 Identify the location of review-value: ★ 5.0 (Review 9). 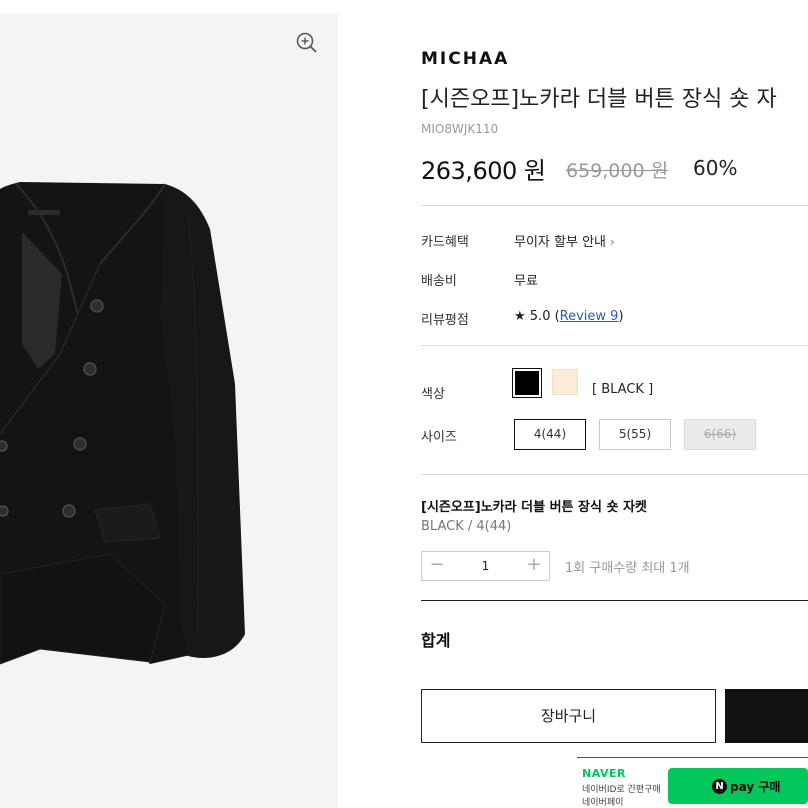
(569, 316).